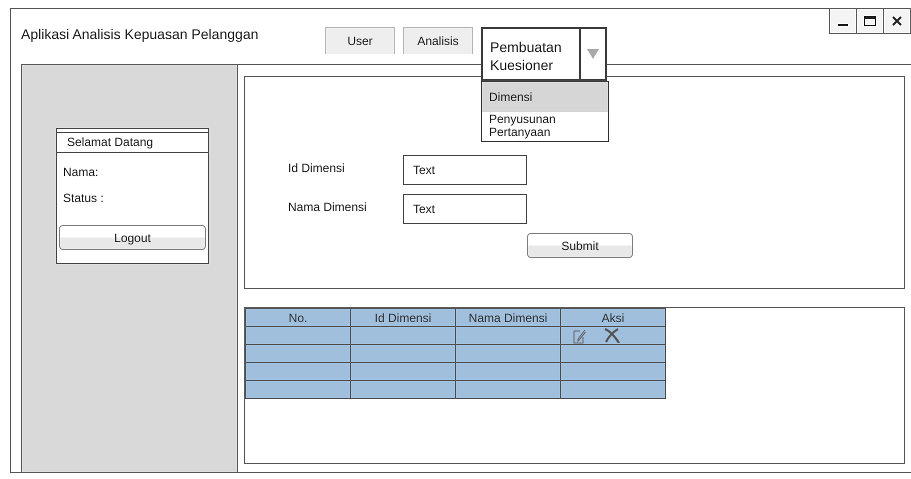 The image size is (911, 479). What do you see at coordinates (83, 198) in the screenshot?
I see `info-label: Status :` at bounding box center [83, 198].